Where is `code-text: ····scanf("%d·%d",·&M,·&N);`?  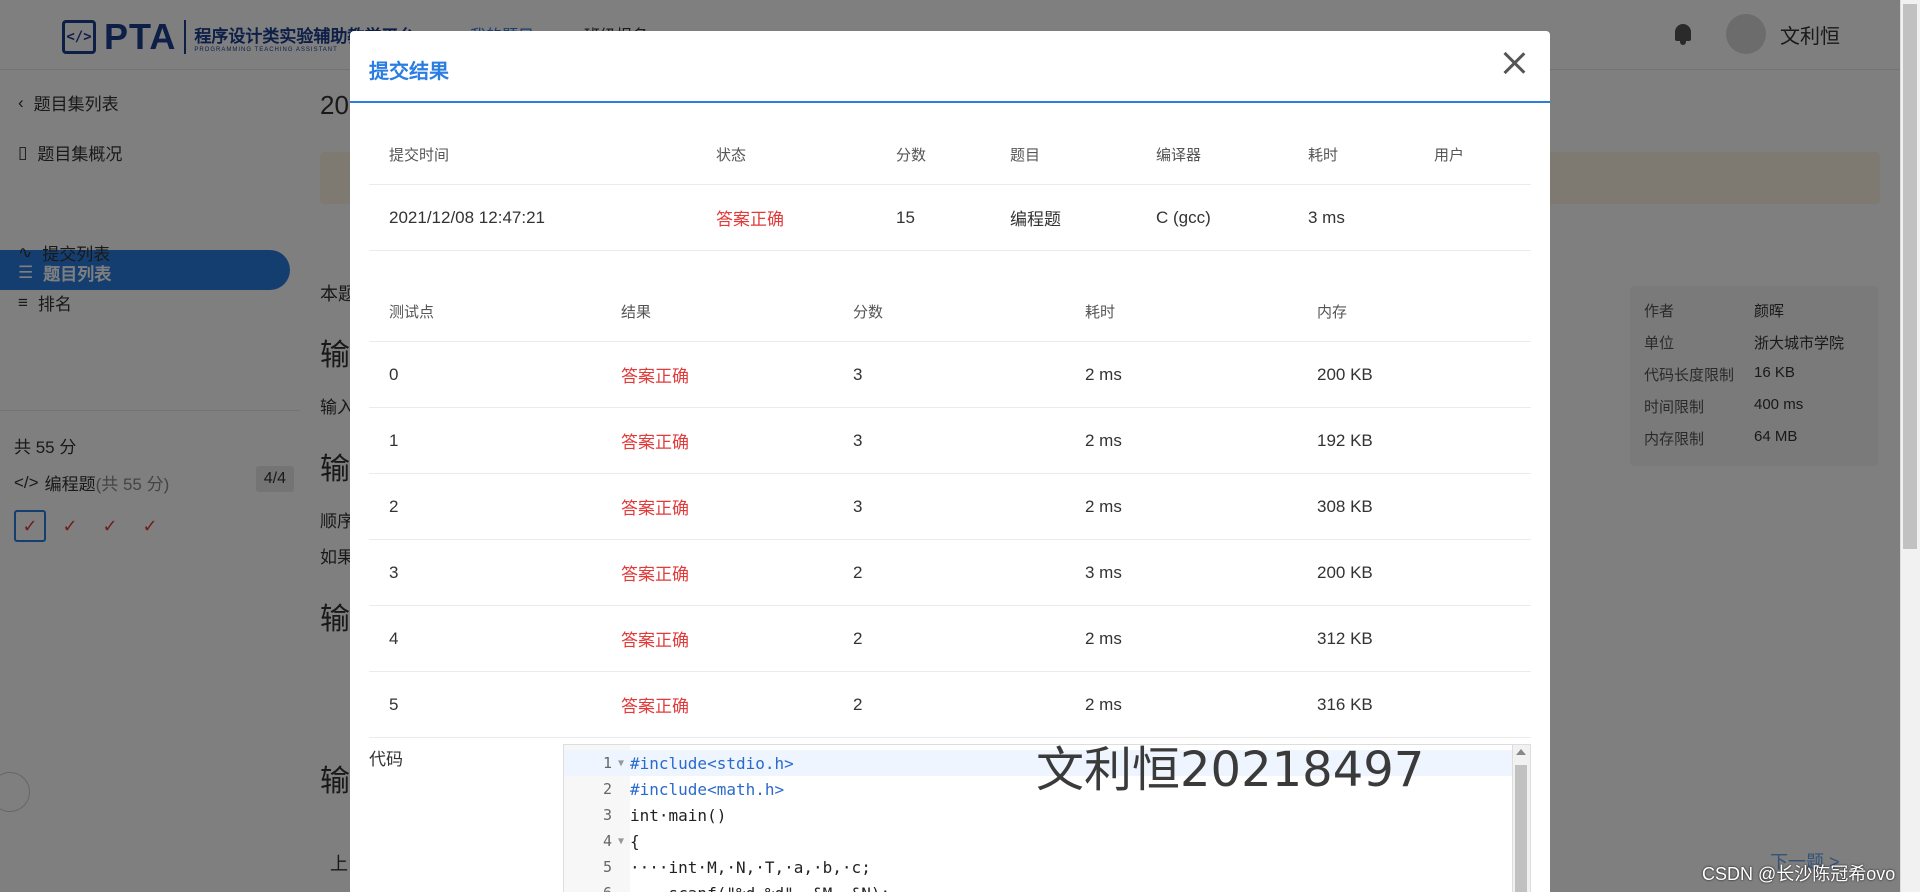 code-text: ····scanf("%d·%d",·&M,·&N); is located at coordinates (760, 888).